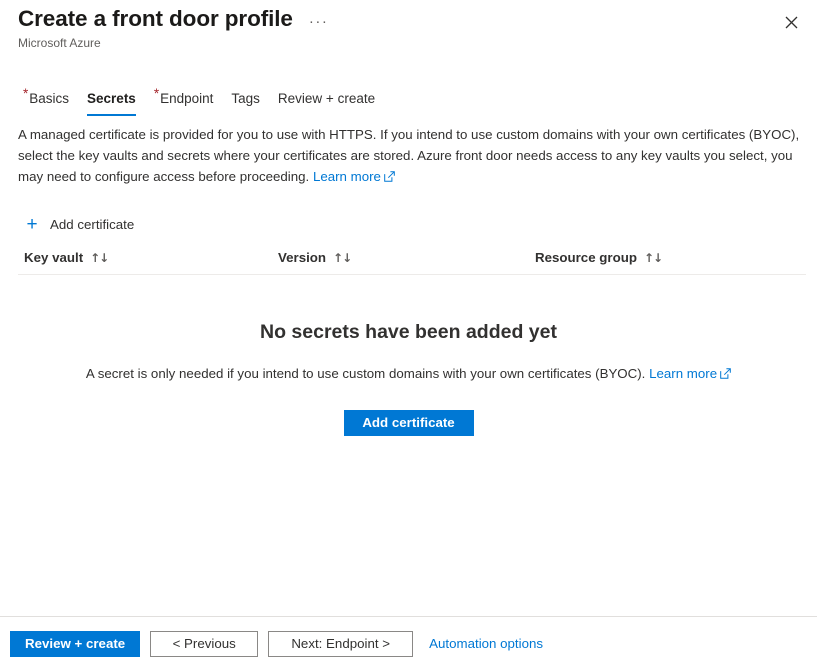 The width and height of the screenshot is (817, 670). I want to click on plus-icon: +, so click(32, 224).